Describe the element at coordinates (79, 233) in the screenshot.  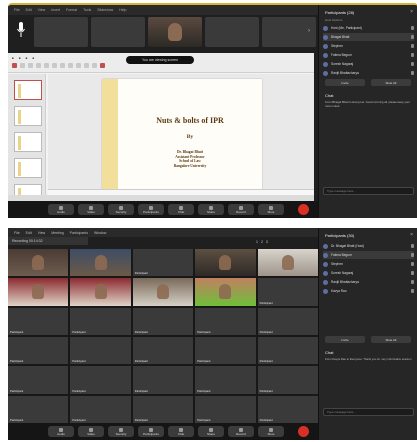
I see `menu-item: Participants` at that location.